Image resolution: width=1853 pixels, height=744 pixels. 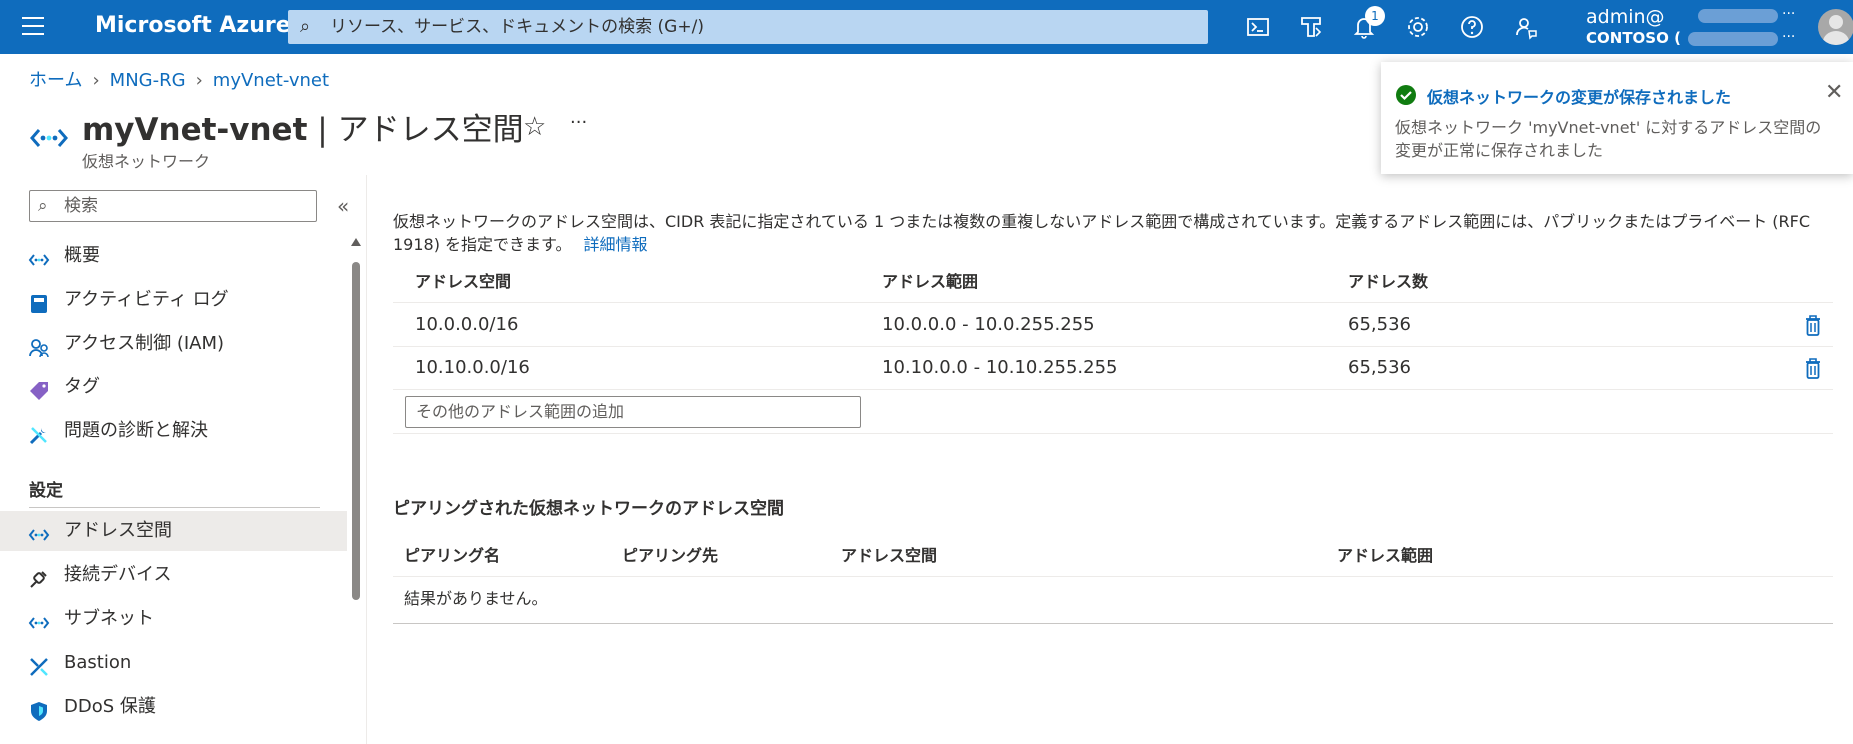 I want to click on account-tenant-overflow: ···, so click(x=1789, y=37).